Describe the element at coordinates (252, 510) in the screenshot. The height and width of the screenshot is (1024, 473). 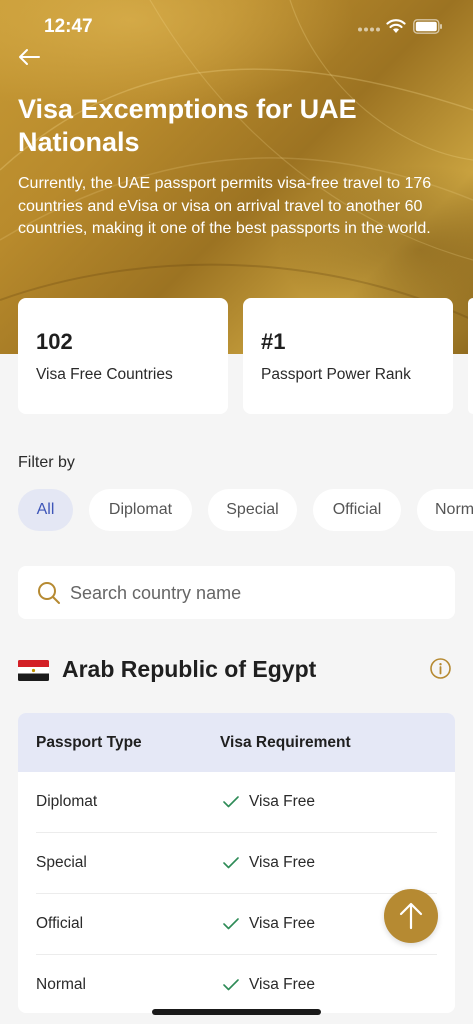
I see `chip-special: Special` at that location.